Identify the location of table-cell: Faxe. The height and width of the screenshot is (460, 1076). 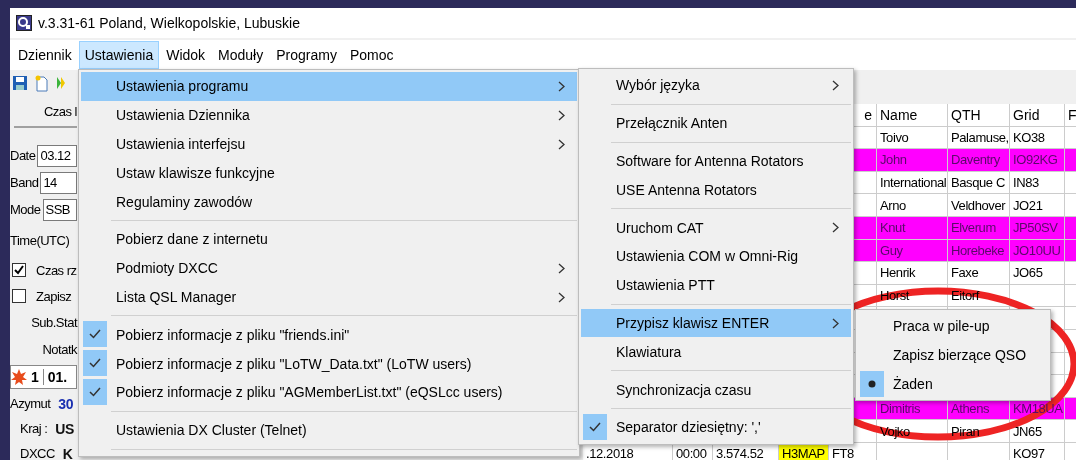
(979, 273).